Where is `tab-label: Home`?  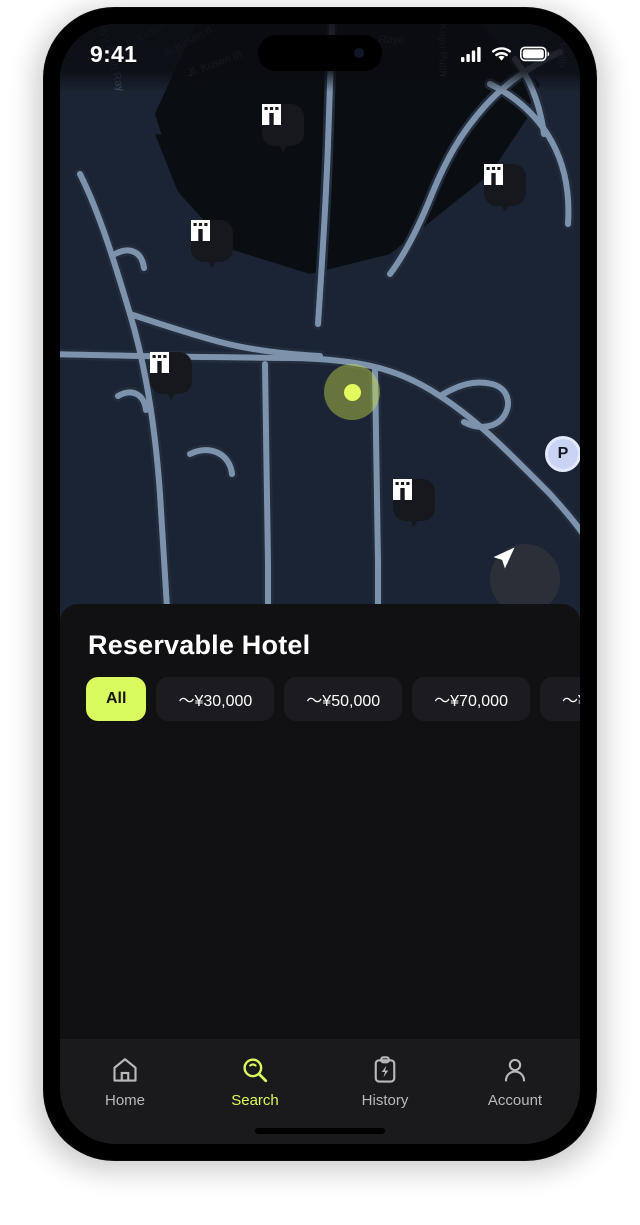
tab-label: Home is located at coordinates (124, 1100).